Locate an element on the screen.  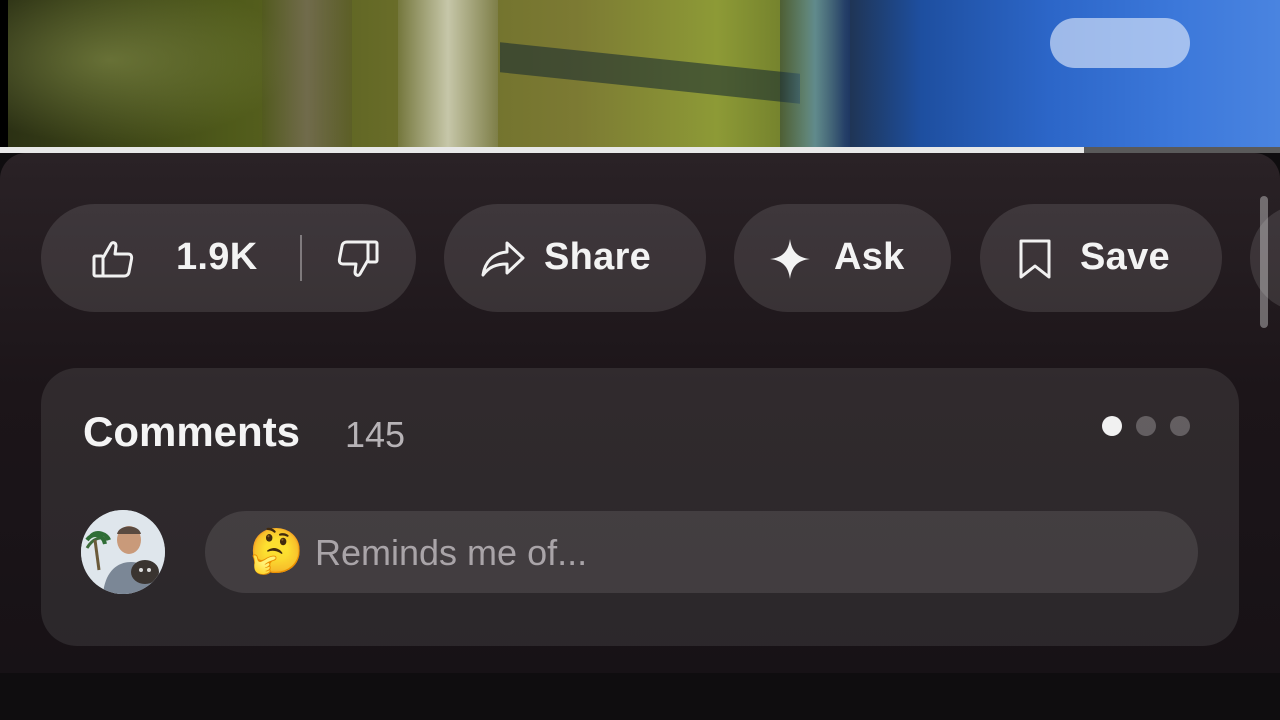
ask-button: Ask is located at coordinates (842, 258).